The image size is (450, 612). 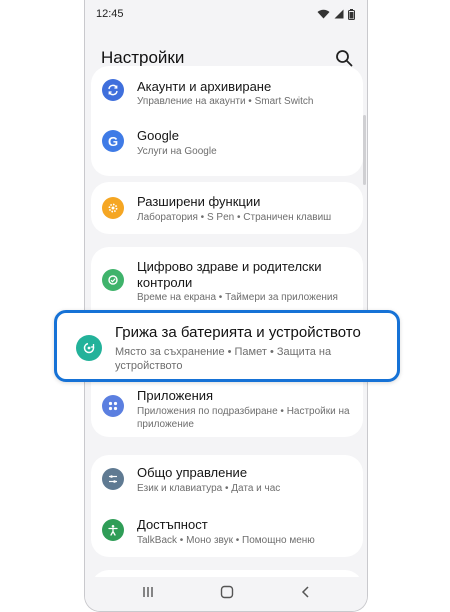 I want to click on settings-item-subtitle: Време на екрана • Таймери за приложения, so click(x=237, y=297).